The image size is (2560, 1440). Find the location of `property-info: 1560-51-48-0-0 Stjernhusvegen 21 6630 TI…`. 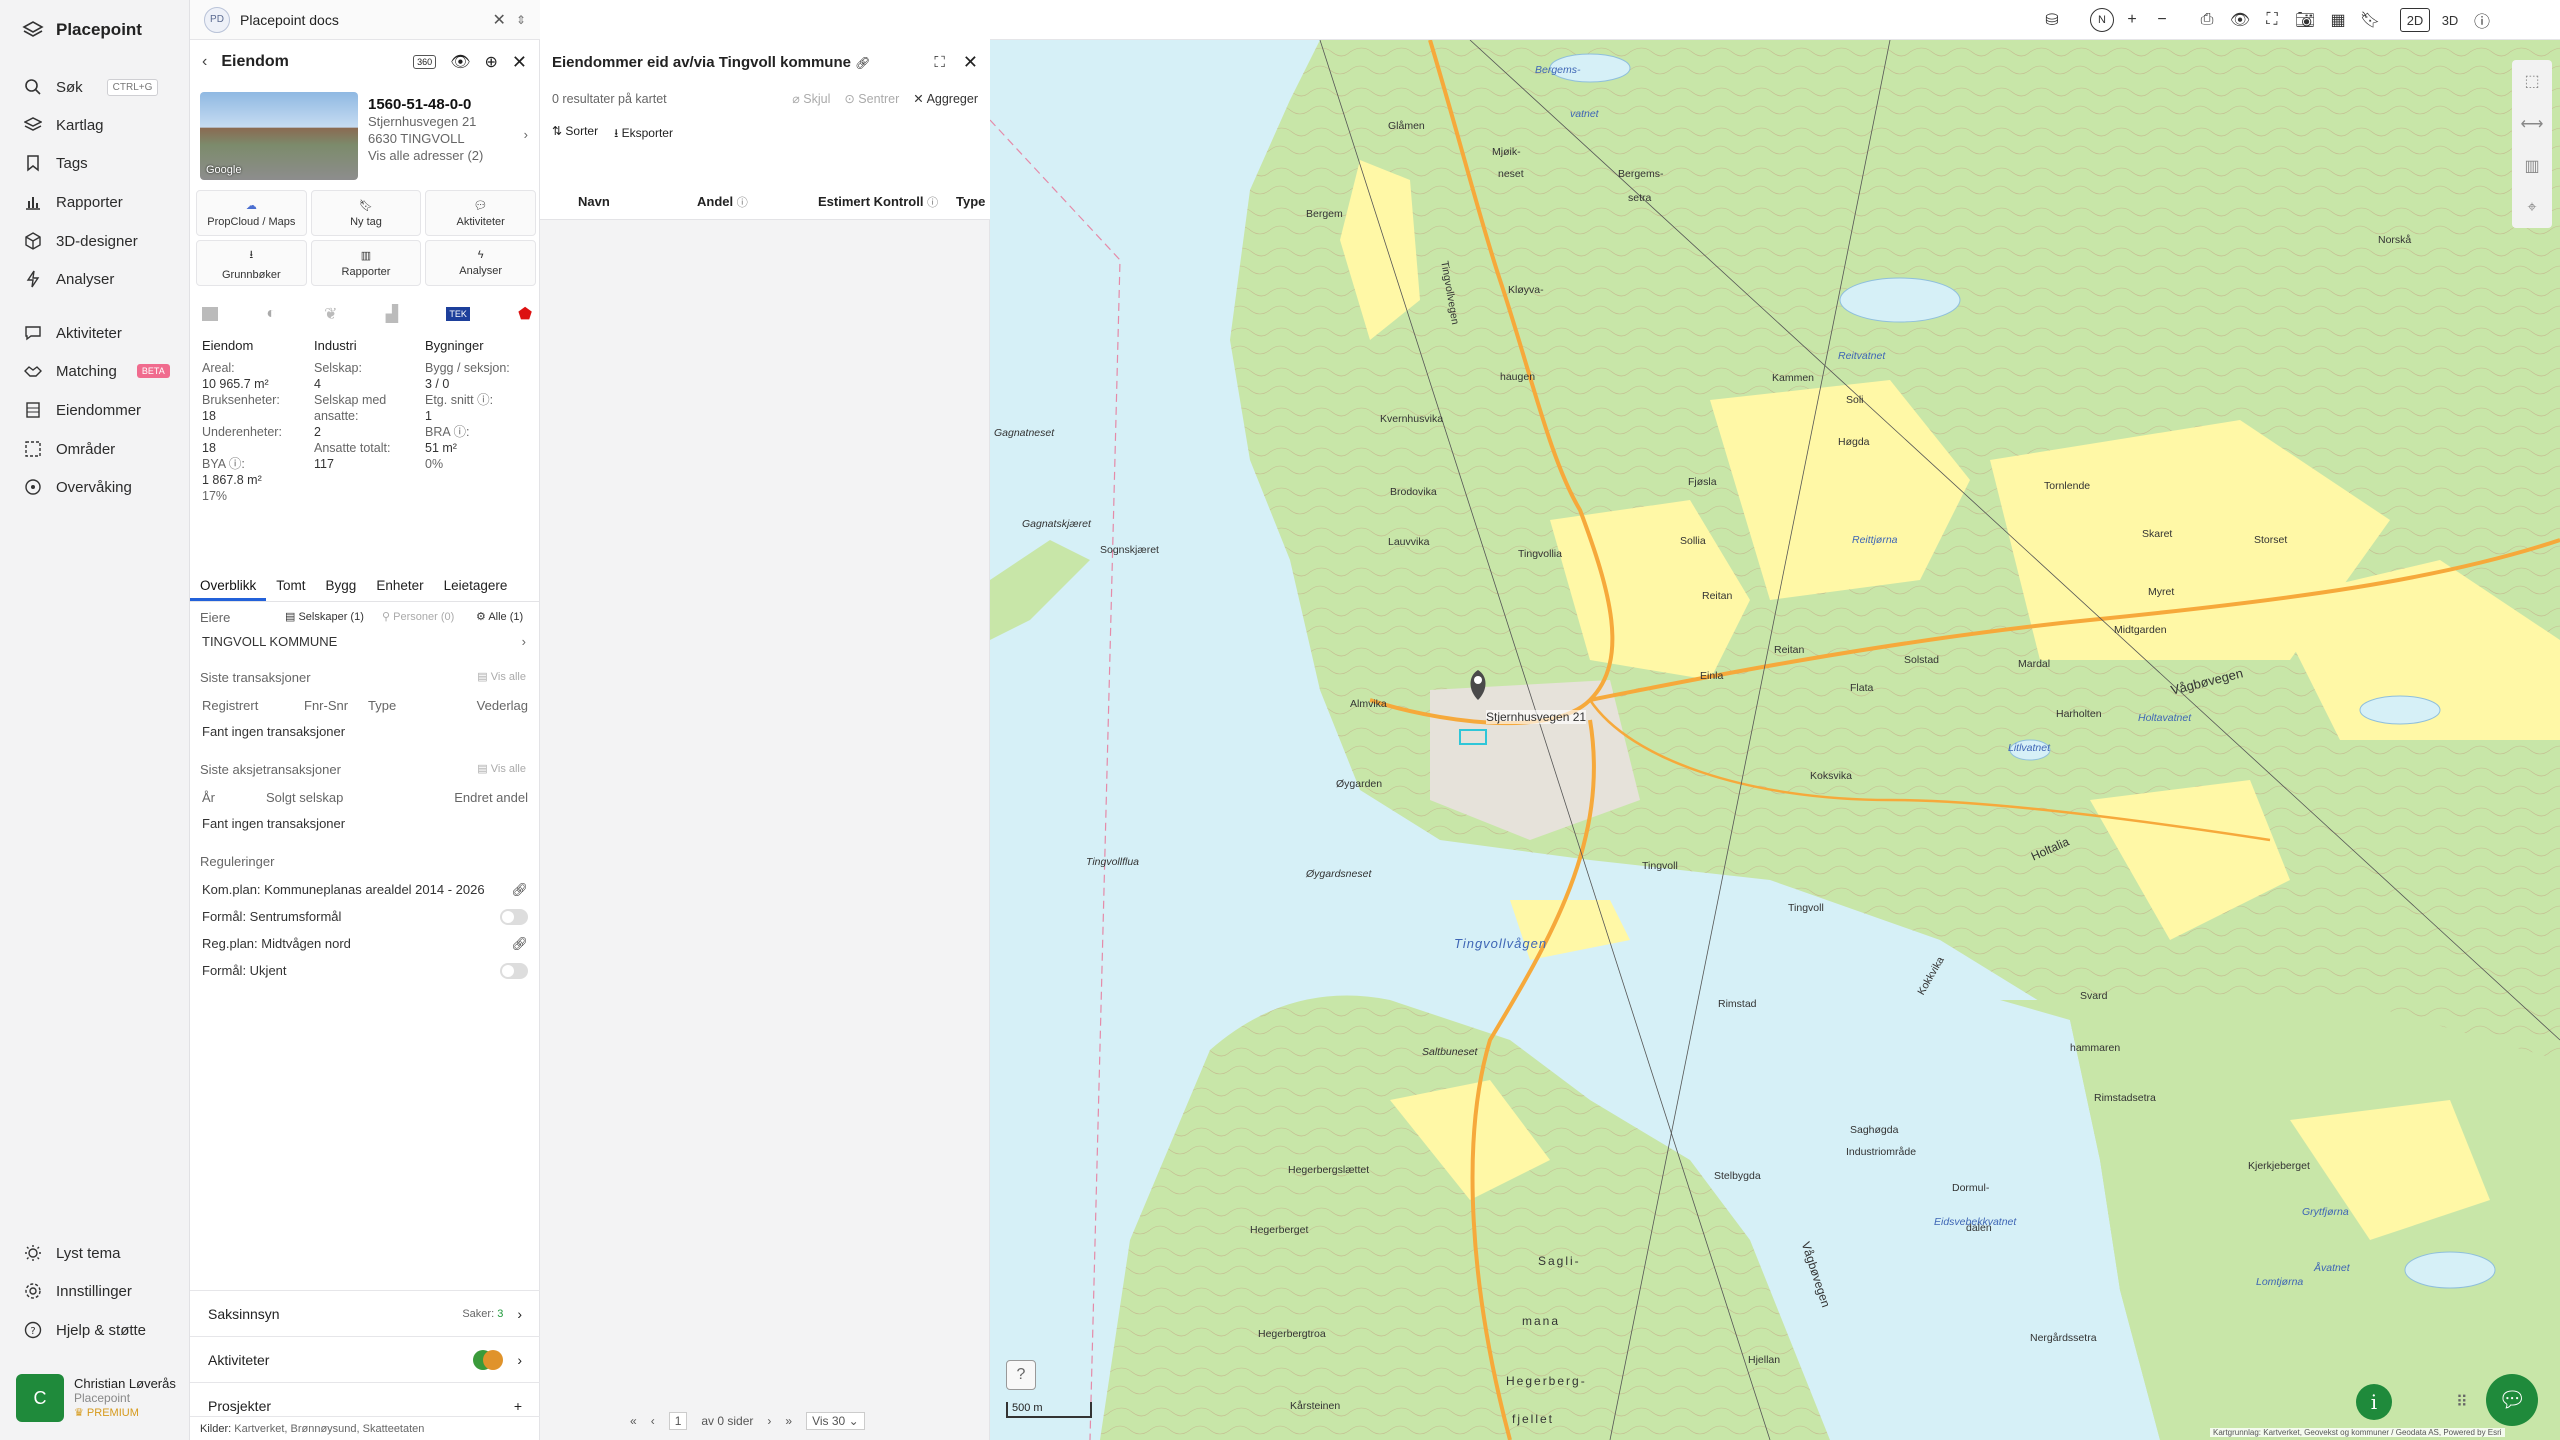

property-info: 1560-51-48-0-0 Stjernhusvegen 21 6630 TI… is located at coordinates (448, 130).